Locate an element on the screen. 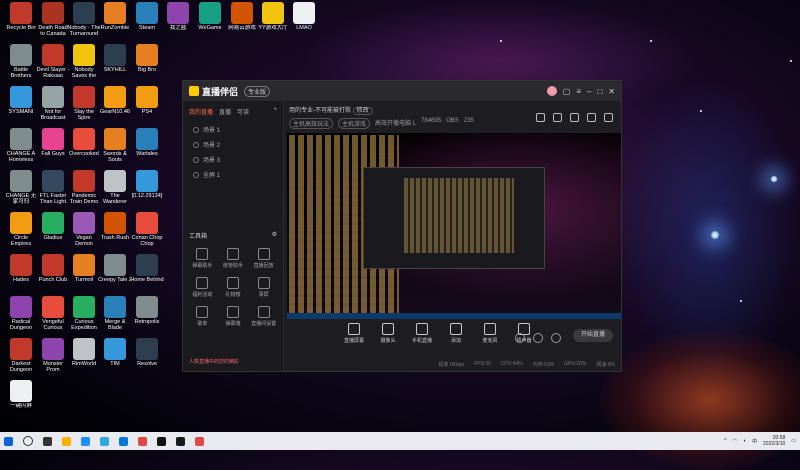 The height and width of the screenshot is (470, 800). close-icon: ✕ is located at coordinates (611, 91).